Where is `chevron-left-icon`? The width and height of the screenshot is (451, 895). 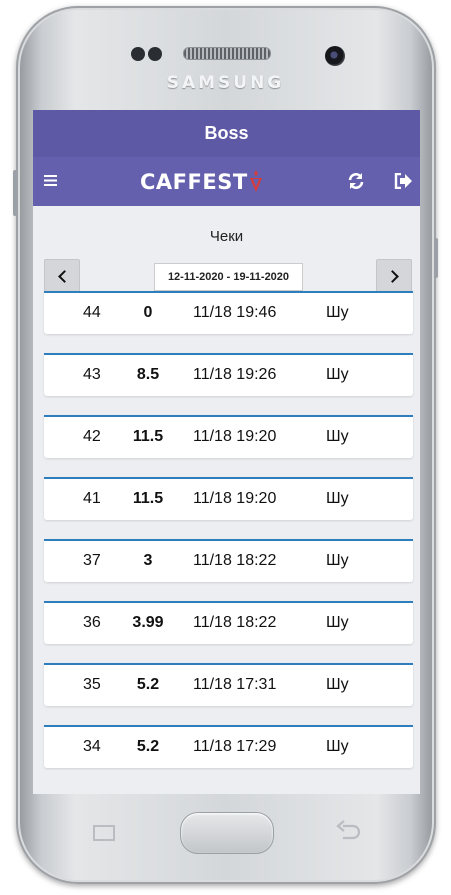 chevron-left-icon is located at coordinates (64, 276).